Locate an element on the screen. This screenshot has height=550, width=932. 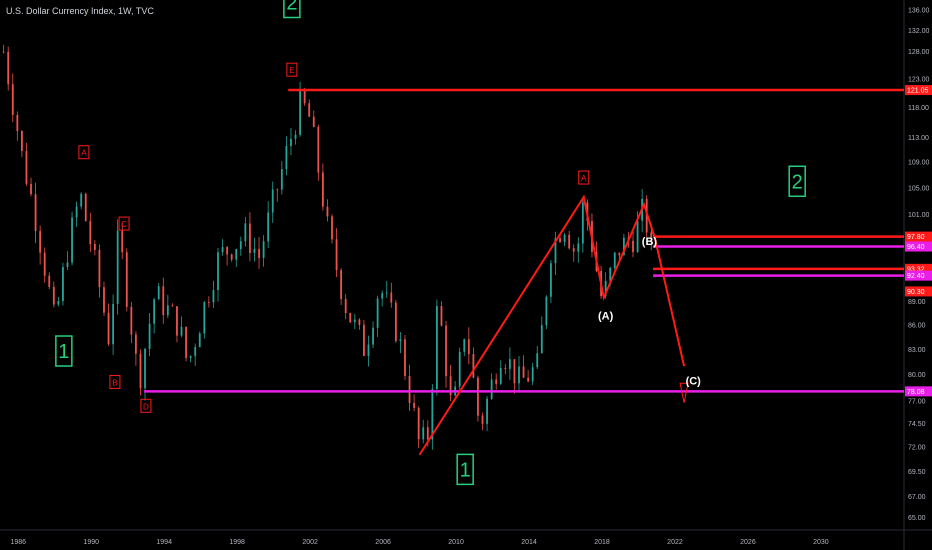
y-tick-label: 74.50 is located at coordinates (917, 424).